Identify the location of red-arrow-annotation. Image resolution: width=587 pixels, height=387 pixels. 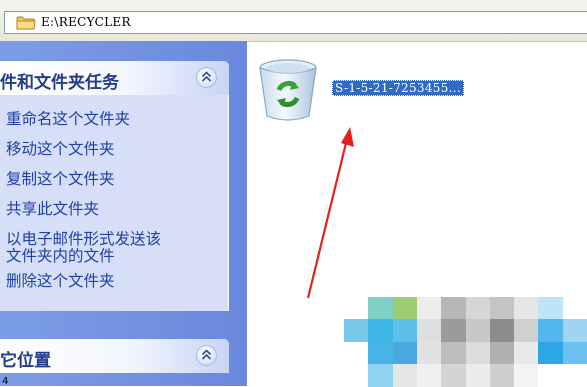
(330, 213).